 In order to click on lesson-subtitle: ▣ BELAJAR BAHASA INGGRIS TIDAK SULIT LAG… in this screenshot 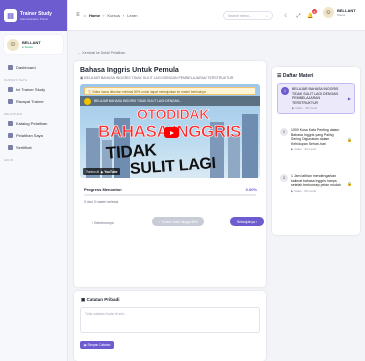, I will do `click(157, 78)`.